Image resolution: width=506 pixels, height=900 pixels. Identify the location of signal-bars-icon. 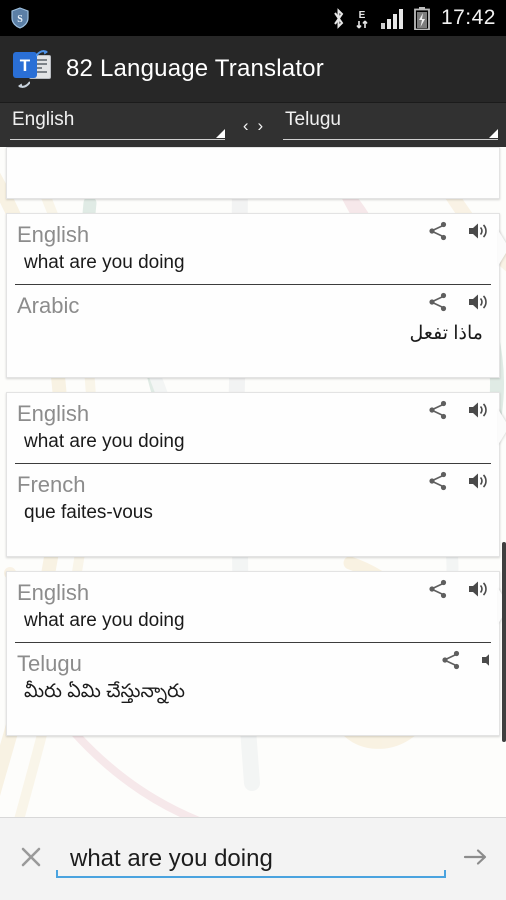
(392, 18).